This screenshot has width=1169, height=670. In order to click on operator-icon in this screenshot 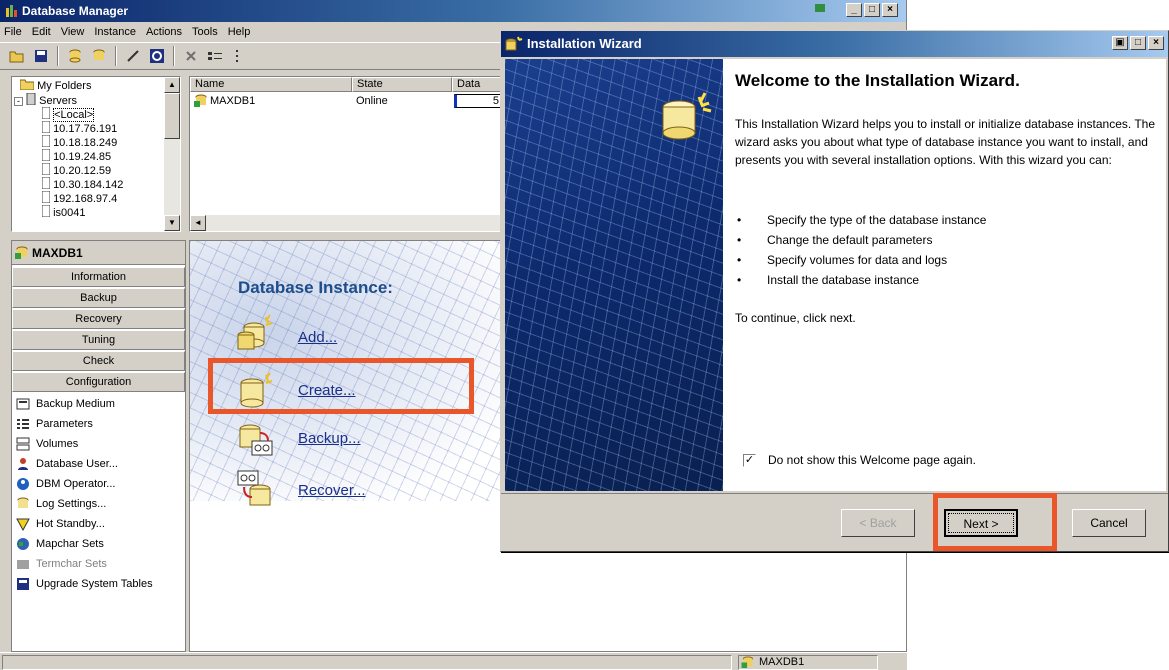, I will do `click(23, 484)`.